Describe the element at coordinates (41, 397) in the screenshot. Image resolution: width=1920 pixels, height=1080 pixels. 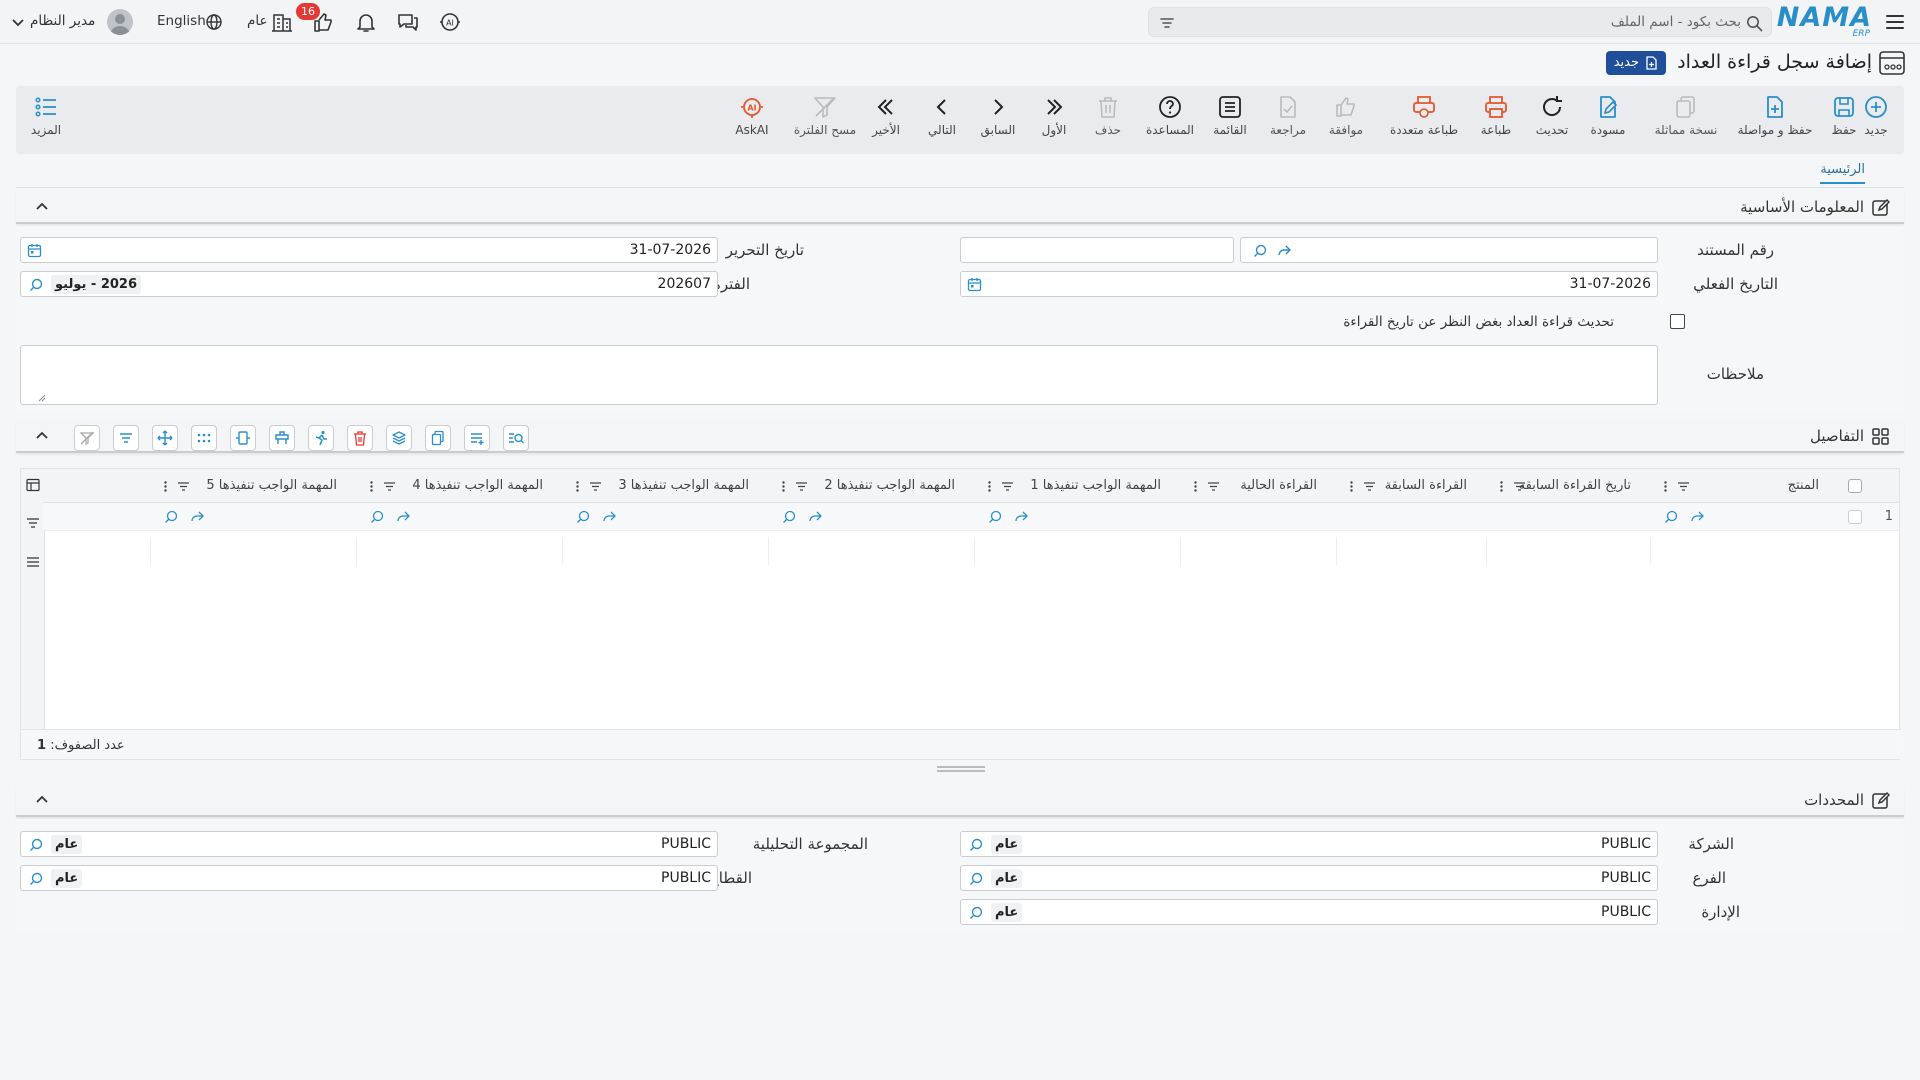
I see `resize-handle-icon` at that location.